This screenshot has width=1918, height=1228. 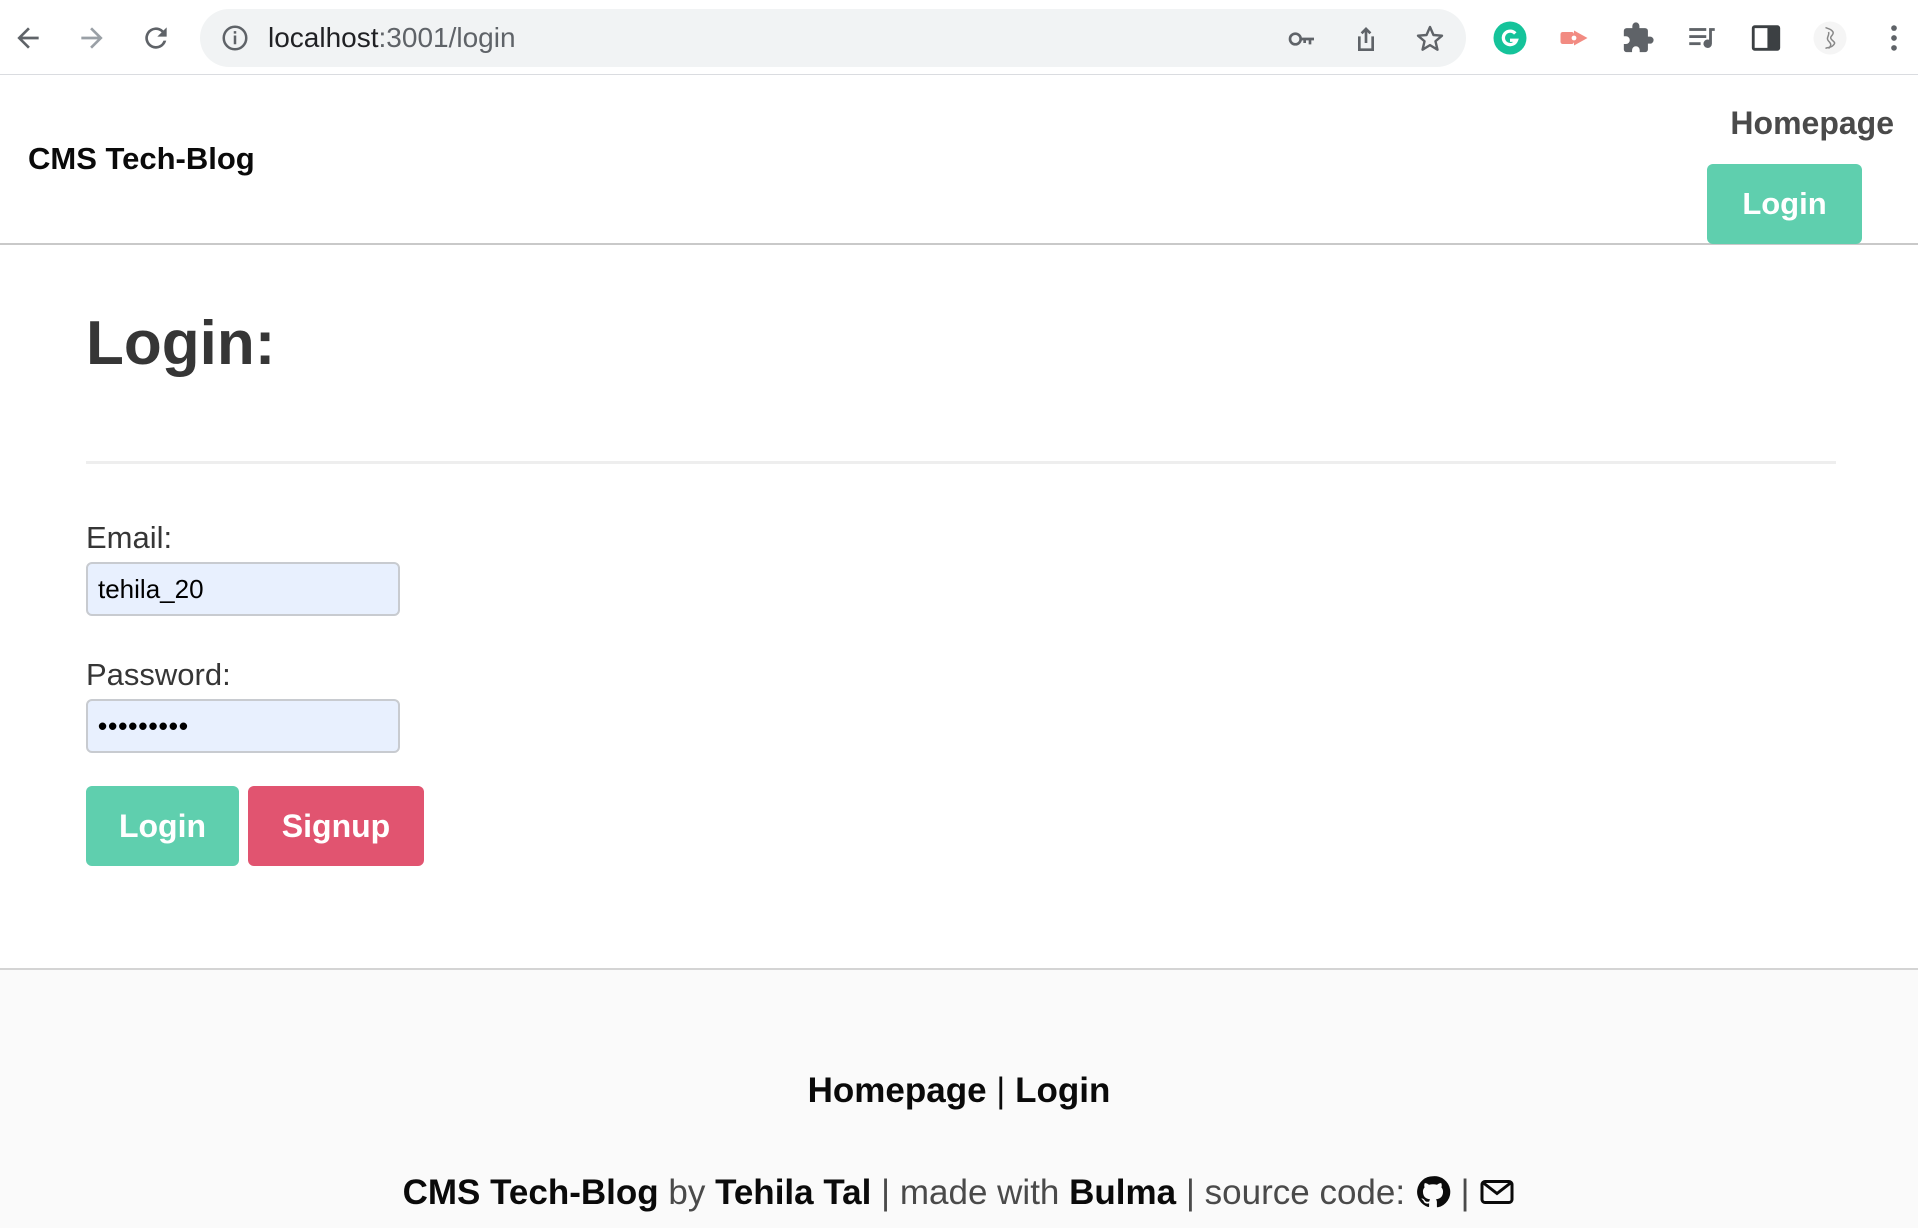 I want to click on credits-author-link: Tehila Tal, so click(x=793, y=1192).